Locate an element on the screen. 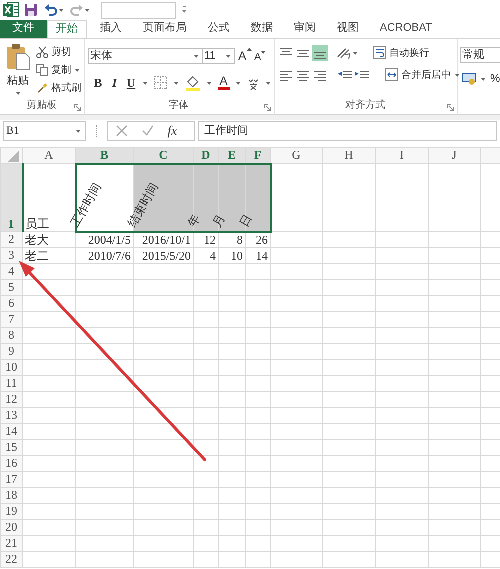 The image size is (500, 569). row-header: 14 is located at coordinates (11, 432).